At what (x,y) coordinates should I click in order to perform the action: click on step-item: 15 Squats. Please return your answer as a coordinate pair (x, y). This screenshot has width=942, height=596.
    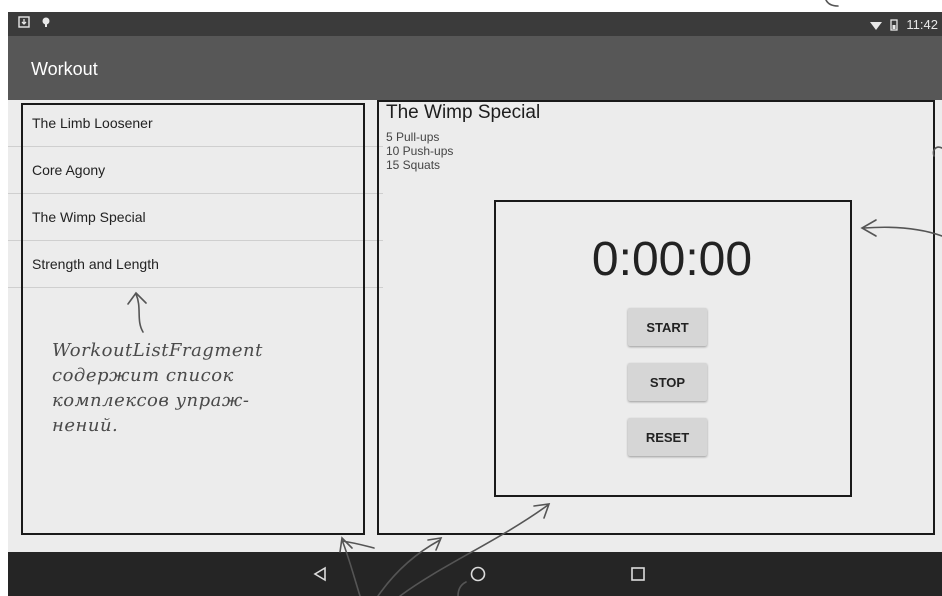
    Looking at the image, I should click on (413, 165).